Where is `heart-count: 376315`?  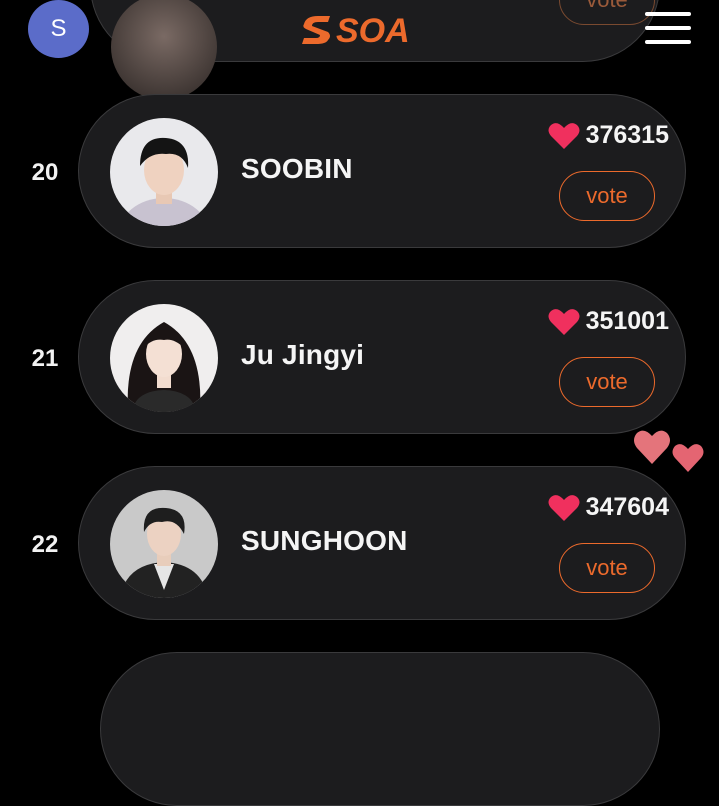 heart-count: 376315 is located at coordinates (608, 135).